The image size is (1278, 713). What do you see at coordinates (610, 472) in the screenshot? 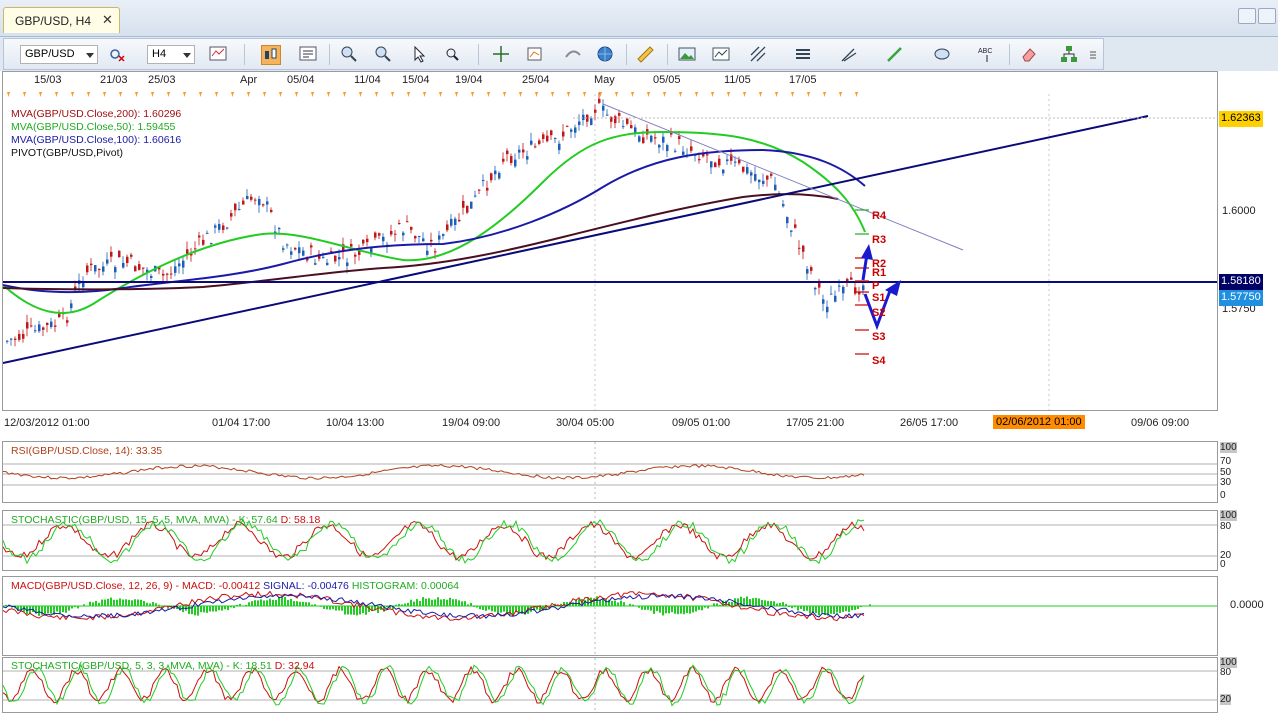
I see `rsi-pane: RSI(GBP/USD.Close, 14): 33.35` at bounding box center [610, 472].